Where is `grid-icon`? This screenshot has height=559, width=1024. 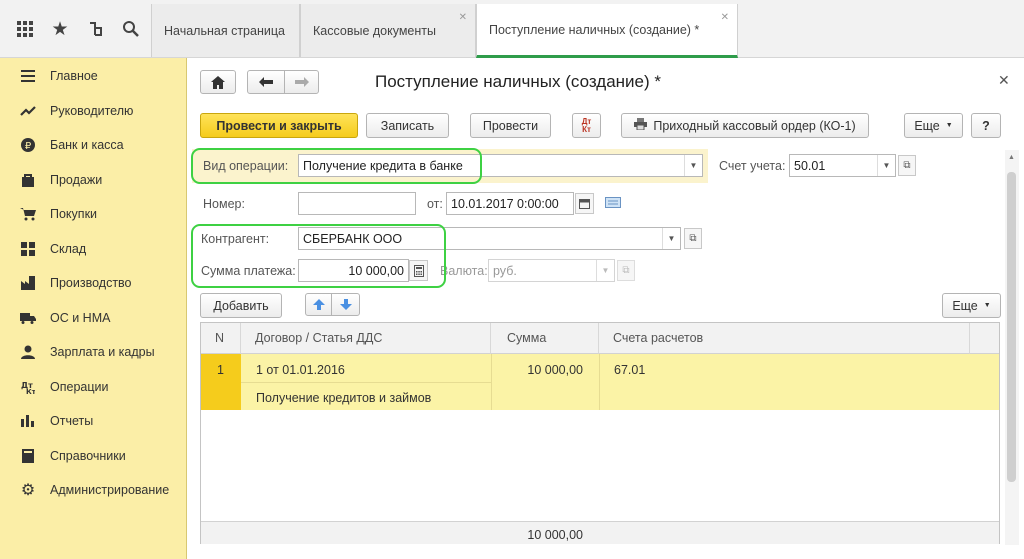 grid-icon is located at coordinates (28, 249).